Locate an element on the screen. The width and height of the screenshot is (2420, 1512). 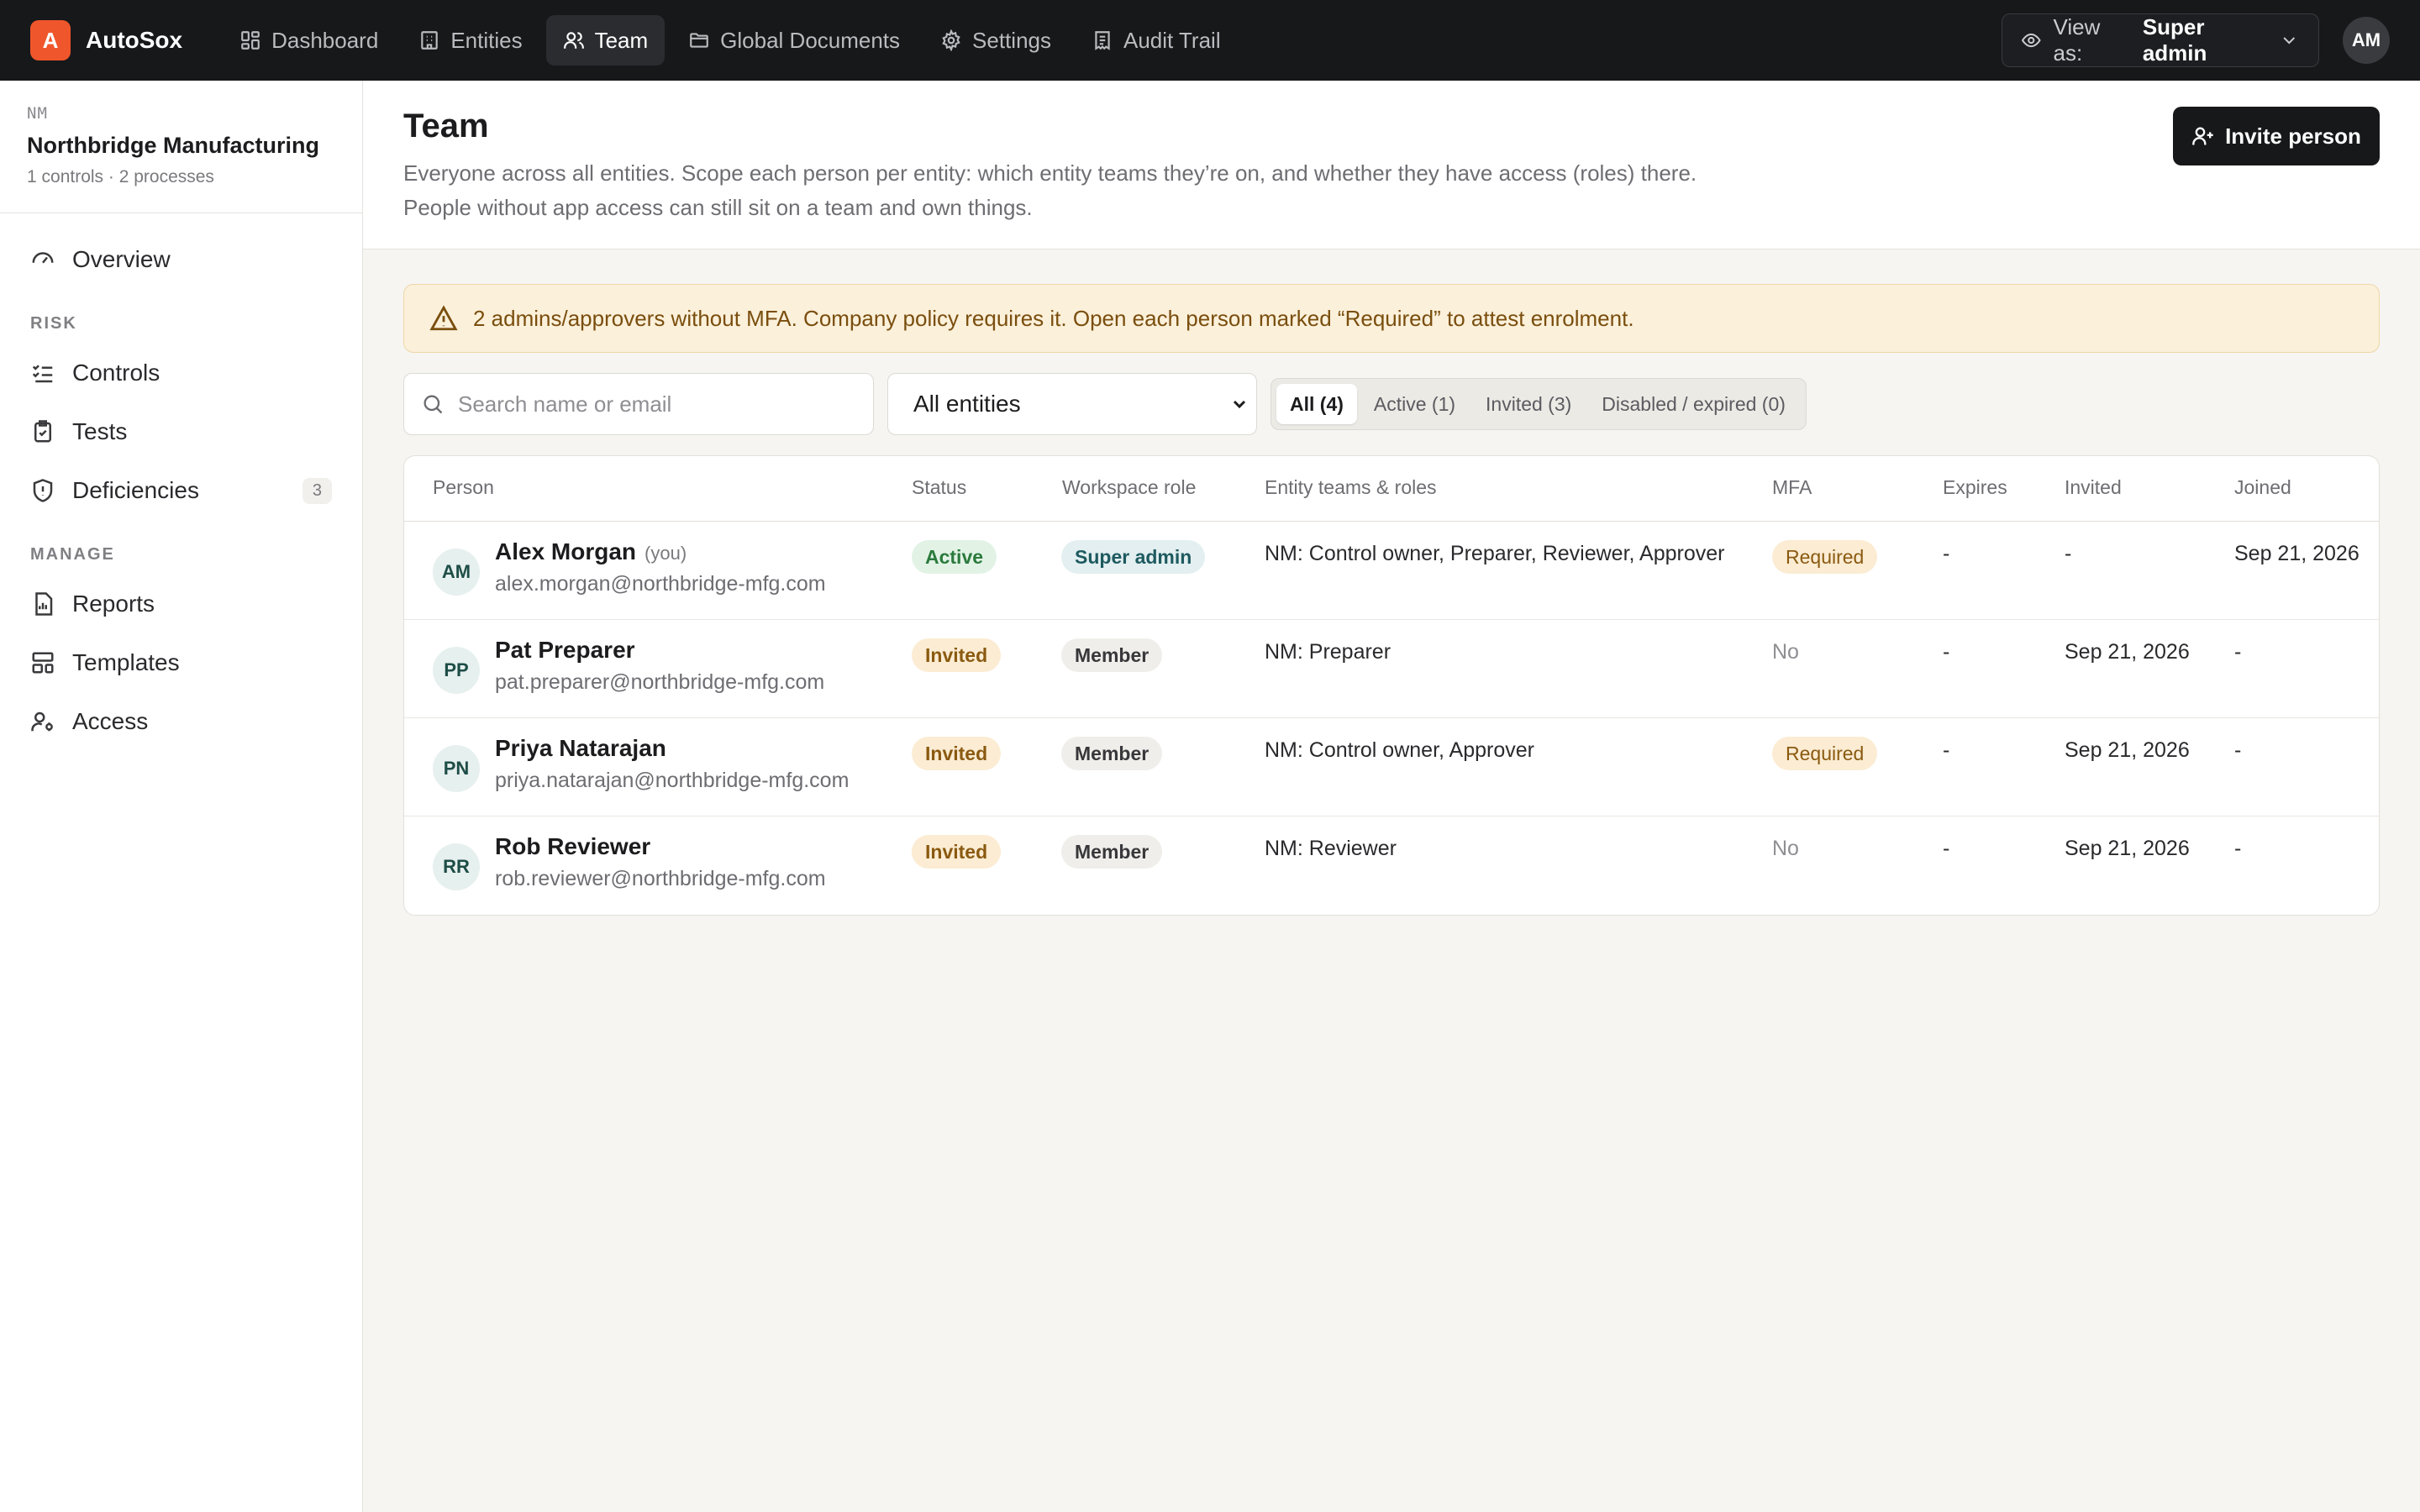
nav-dashboard: Dashboard is located at coordinates (309, 40).